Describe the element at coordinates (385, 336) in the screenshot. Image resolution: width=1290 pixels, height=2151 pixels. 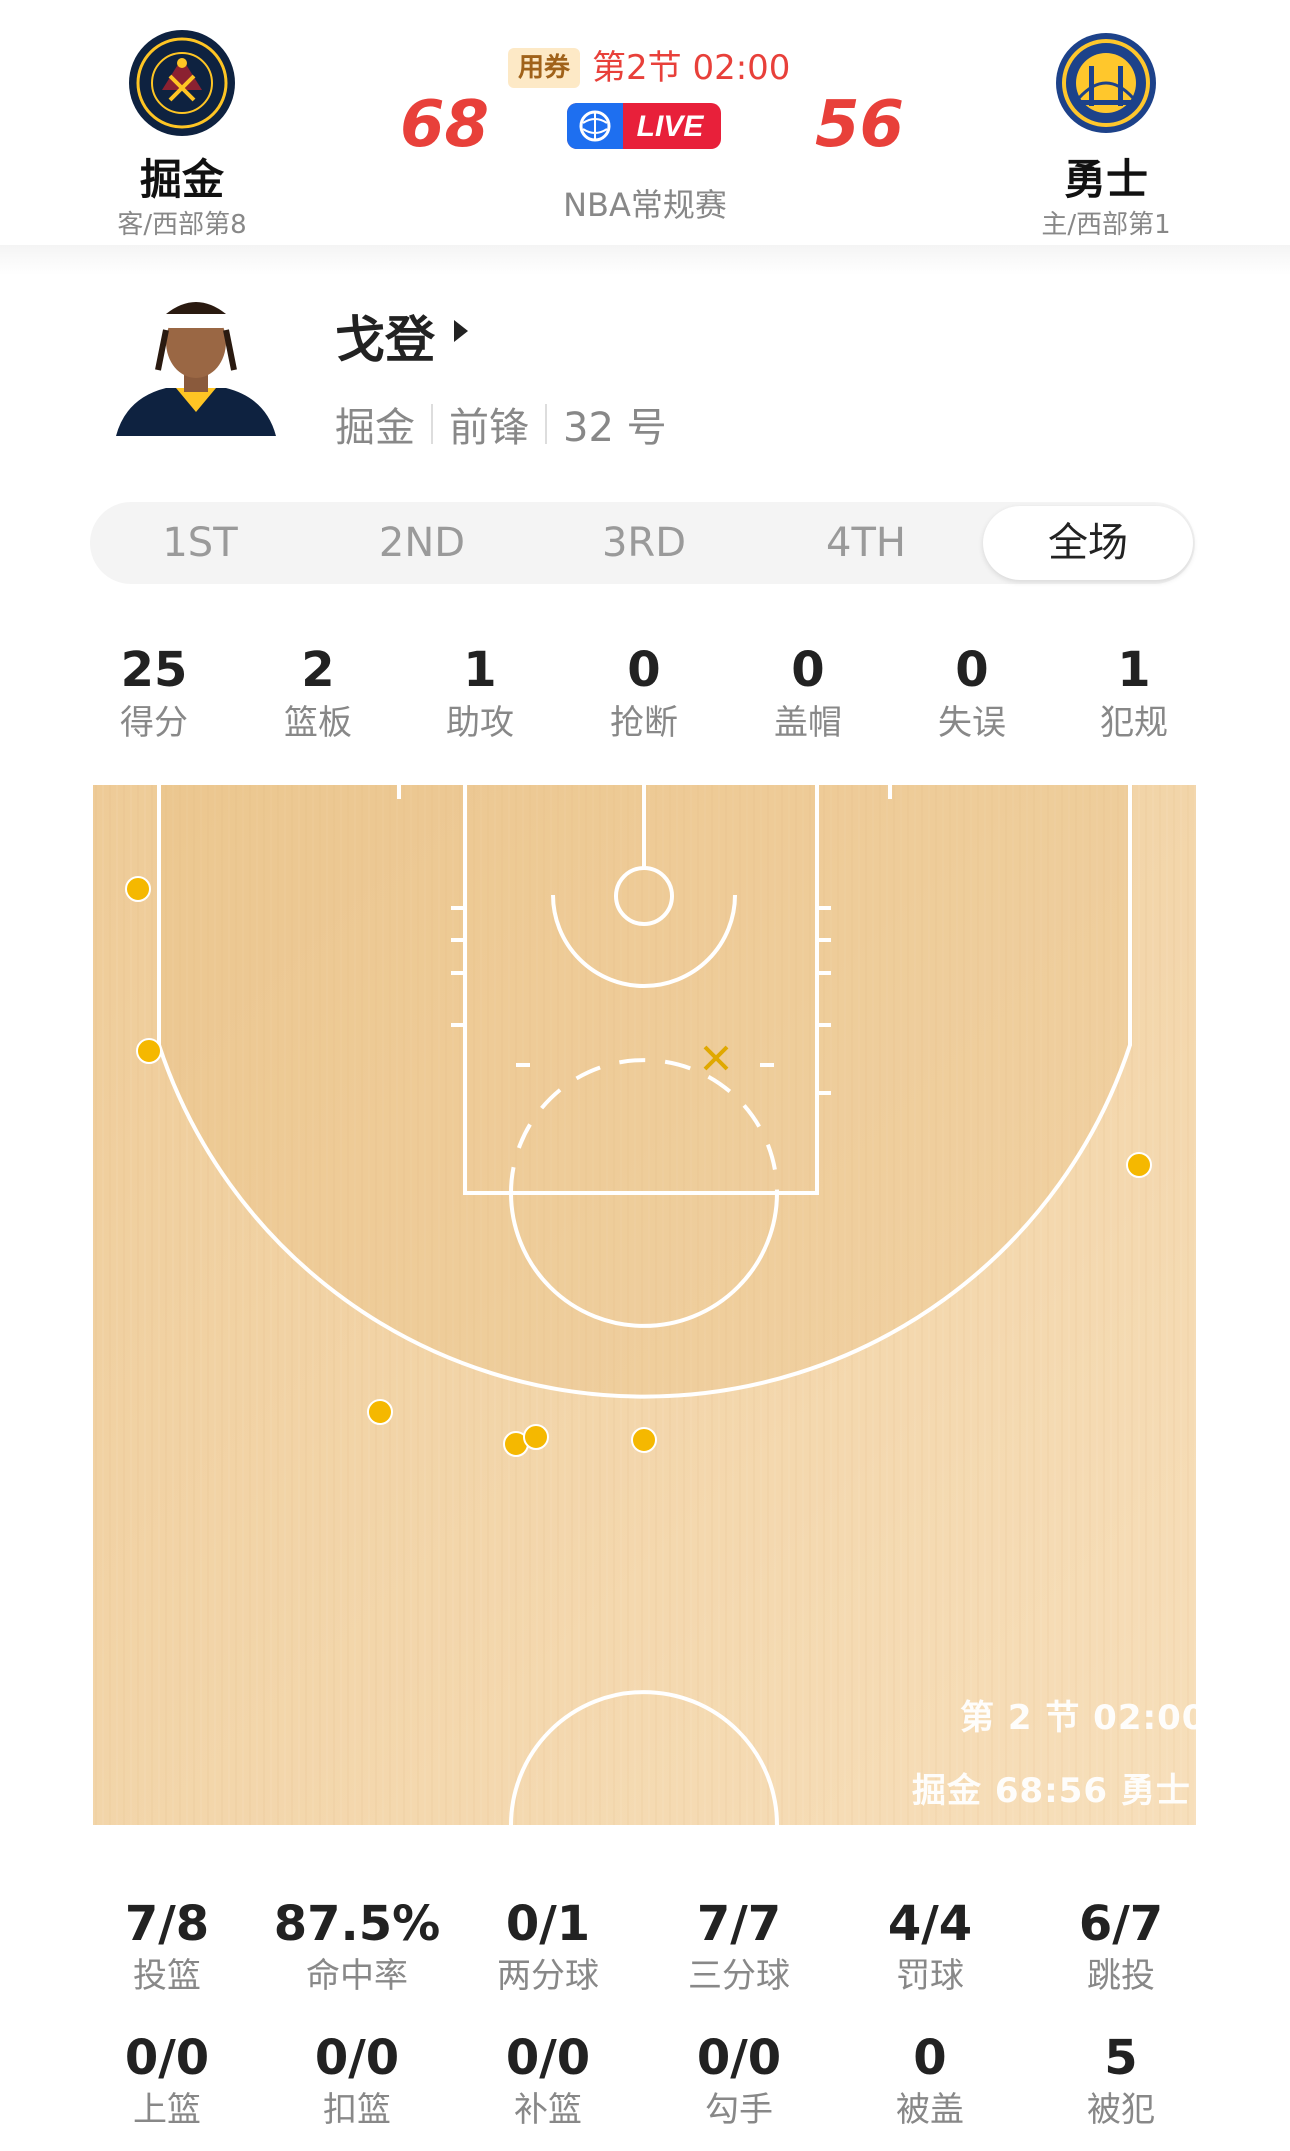
I see `player-name: 戈登` at that location.